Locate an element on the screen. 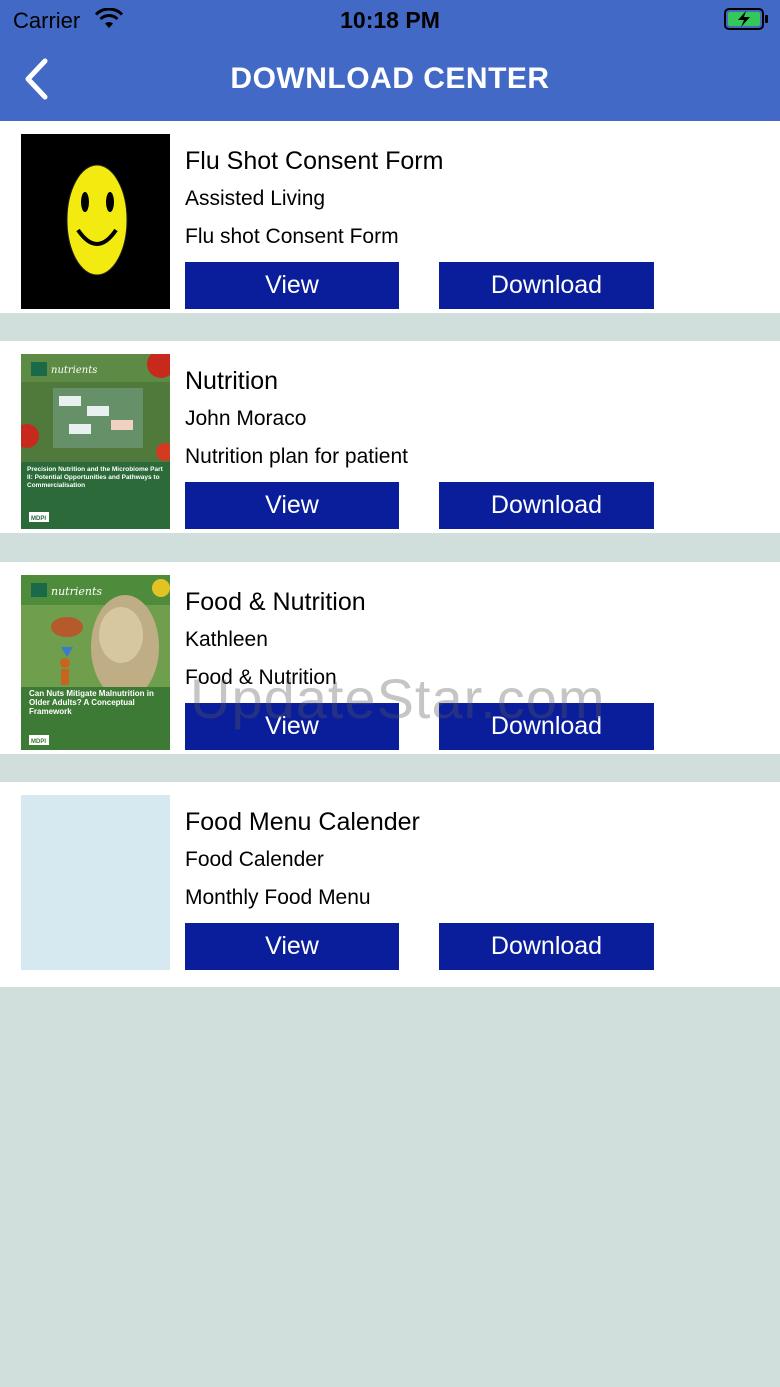  status-time: 10:18 PM is located at coordinates (390, 20).